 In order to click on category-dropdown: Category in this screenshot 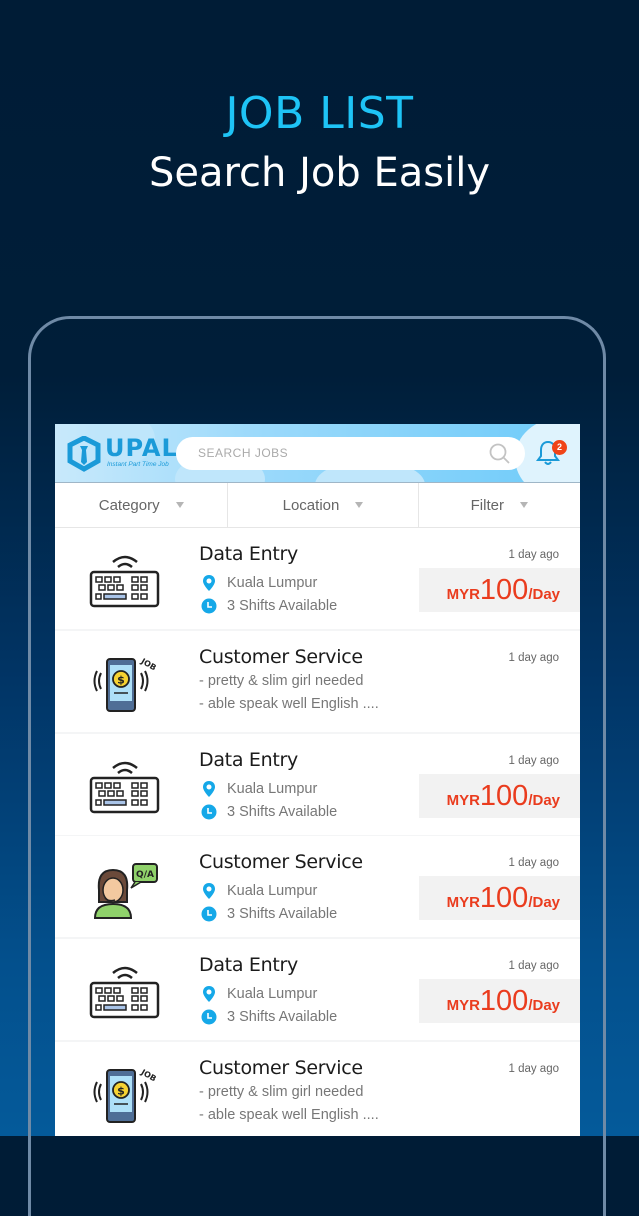, I will do `click(142, 505)`.